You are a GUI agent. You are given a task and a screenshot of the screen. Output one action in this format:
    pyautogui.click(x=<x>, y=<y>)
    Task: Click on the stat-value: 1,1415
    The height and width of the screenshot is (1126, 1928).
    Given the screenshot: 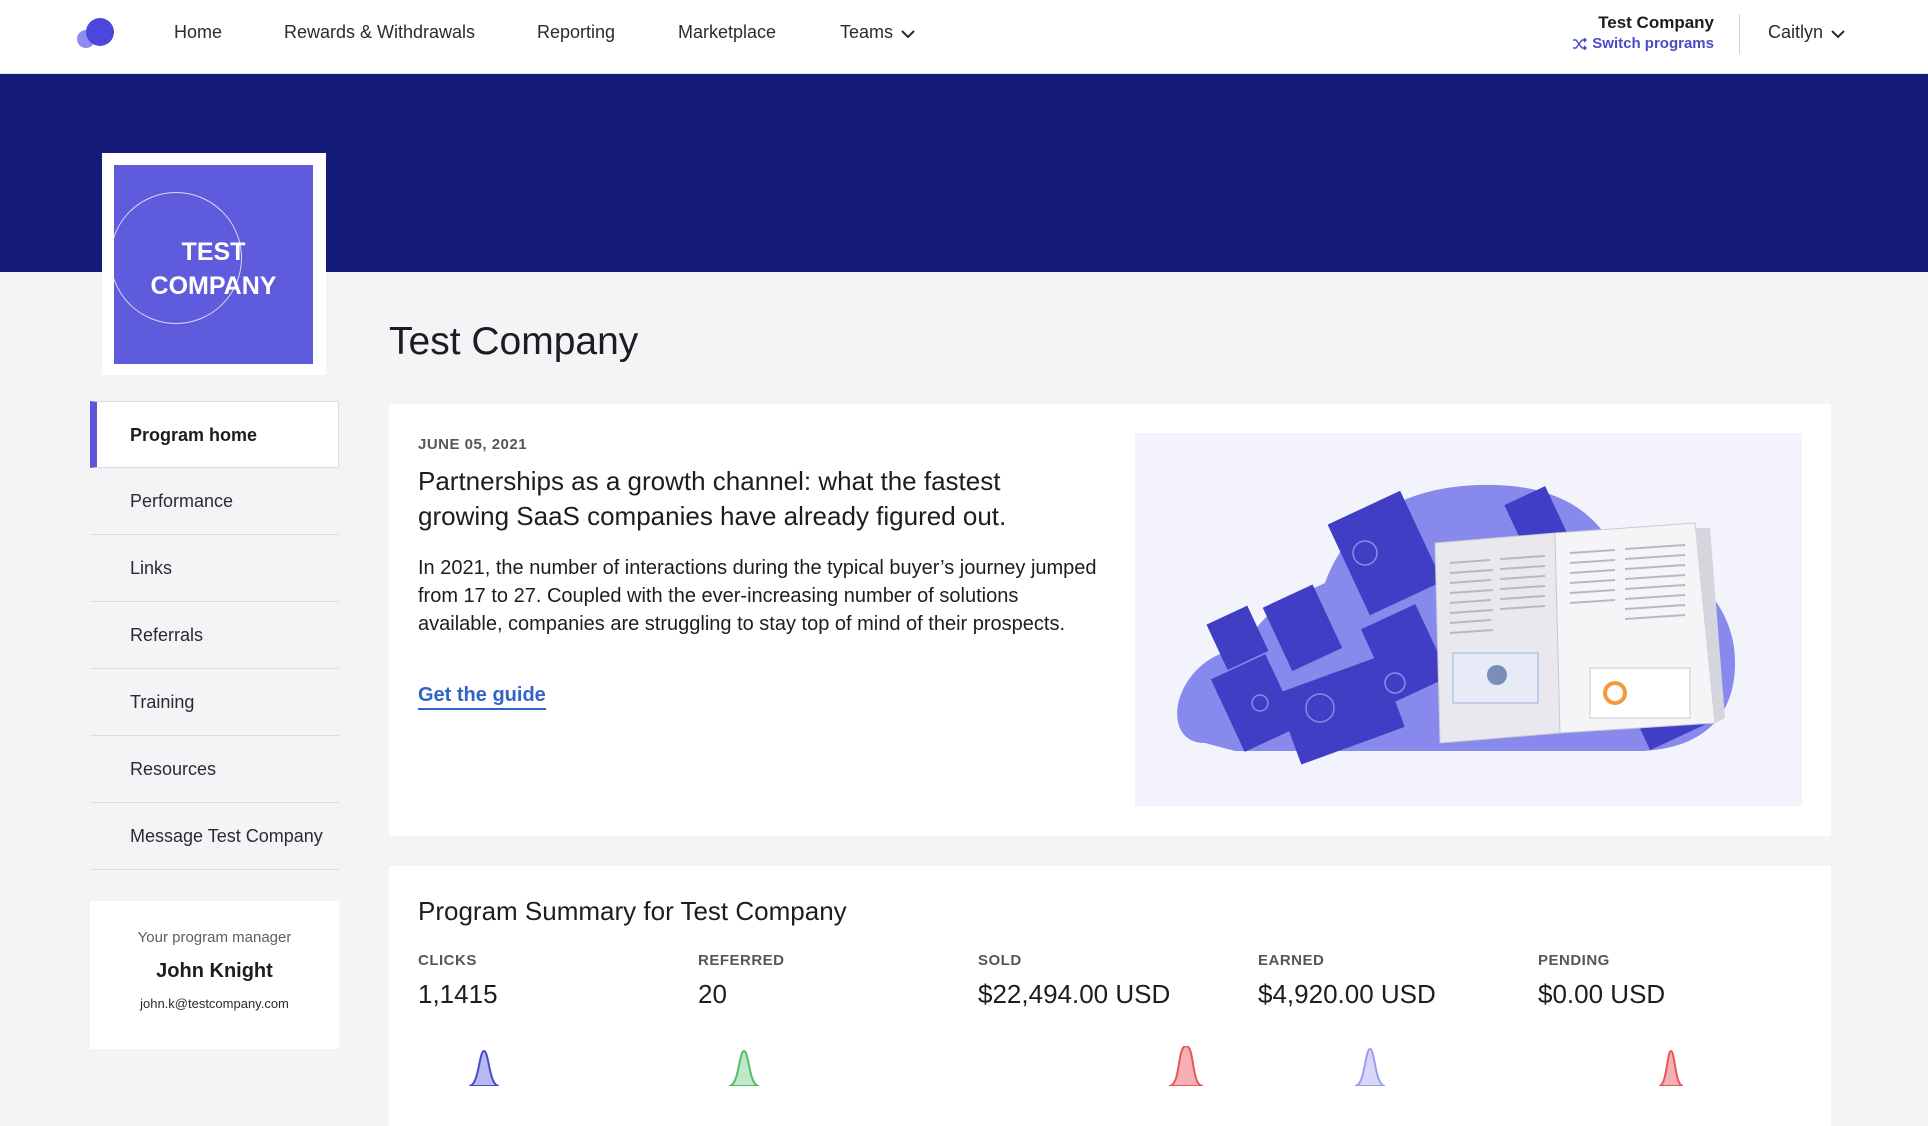 What is the action you would take?
    pyautogui.click(x=458, y=994)
    